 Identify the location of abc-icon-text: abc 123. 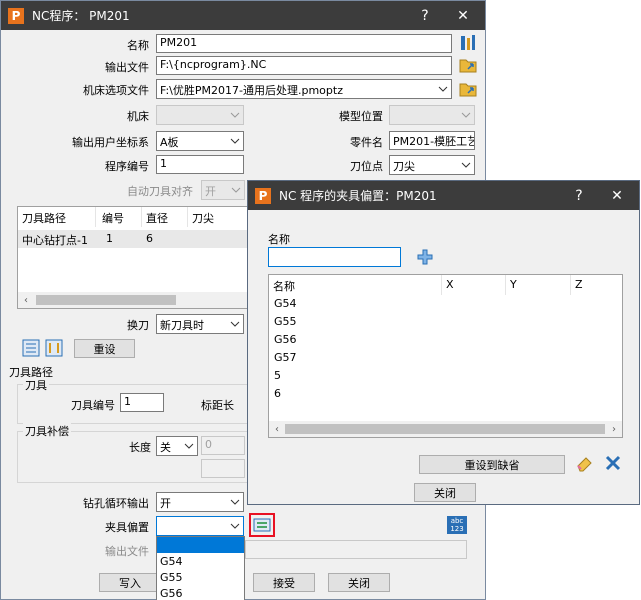
(457, 525).